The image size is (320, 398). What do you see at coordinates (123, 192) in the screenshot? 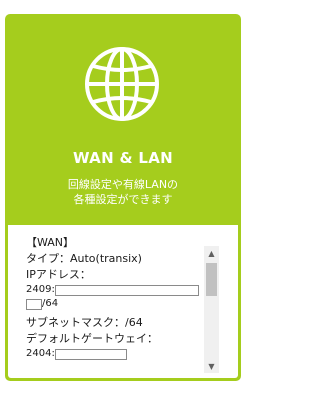
I see `card-description: 回線設定や有線LANの 各種設定ができます` at bounding box center [123, 192].